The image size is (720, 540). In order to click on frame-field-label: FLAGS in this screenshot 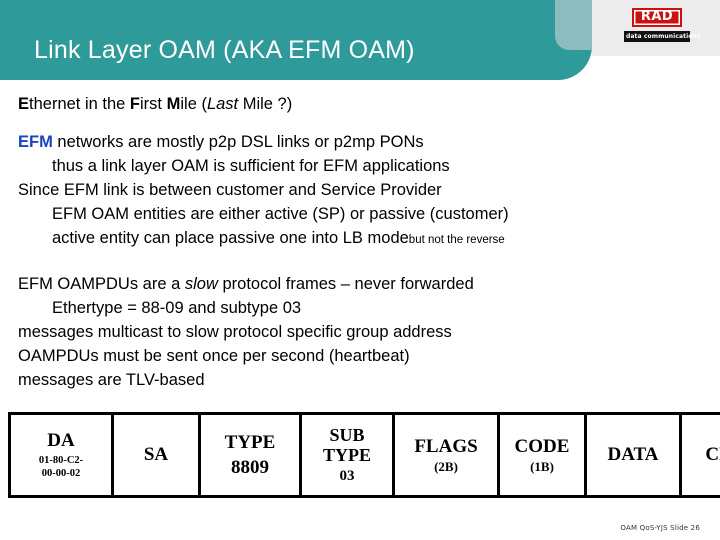, I will do `click(446, 446)`.